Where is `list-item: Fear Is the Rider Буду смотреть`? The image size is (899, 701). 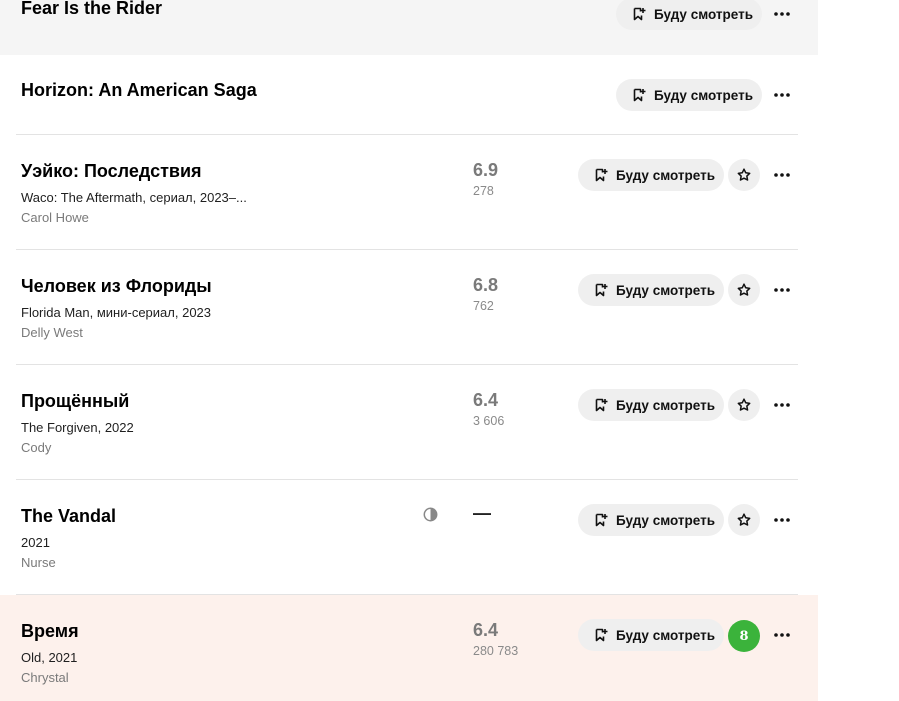
list-item: Fear Is the Rider Буду смотреть is located at coordinates (409, 27).